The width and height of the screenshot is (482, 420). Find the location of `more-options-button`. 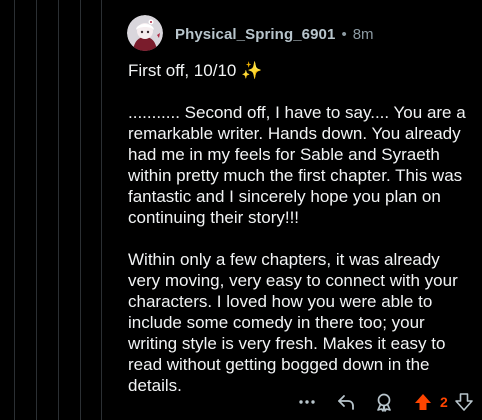

more-options-button is located at coordinates (307, 402).